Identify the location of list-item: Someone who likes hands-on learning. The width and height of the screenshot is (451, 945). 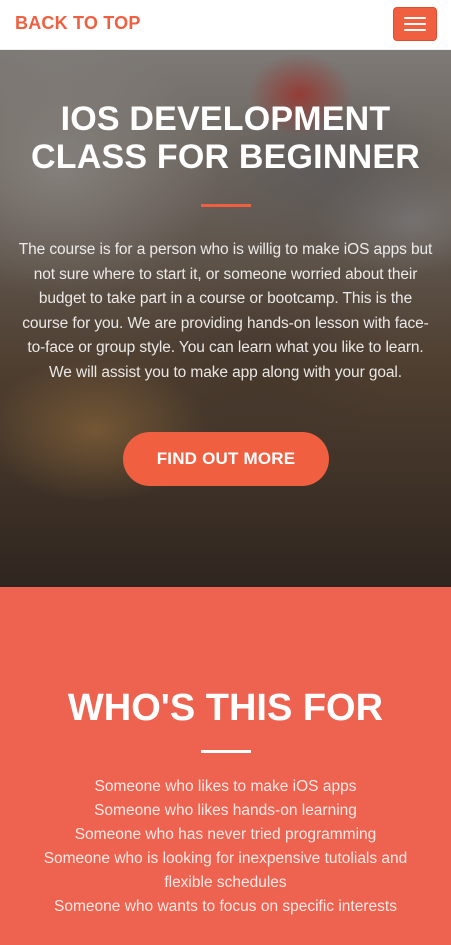
(225, 810).